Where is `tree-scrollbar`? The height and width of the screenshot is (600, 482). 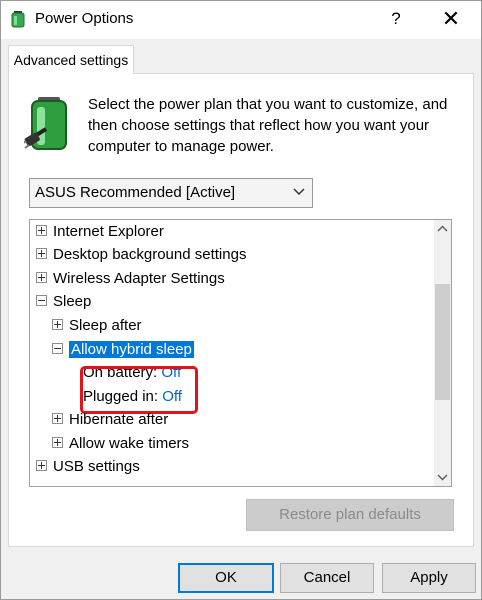 tree-scrollbar is located at coordinates (442, 353).